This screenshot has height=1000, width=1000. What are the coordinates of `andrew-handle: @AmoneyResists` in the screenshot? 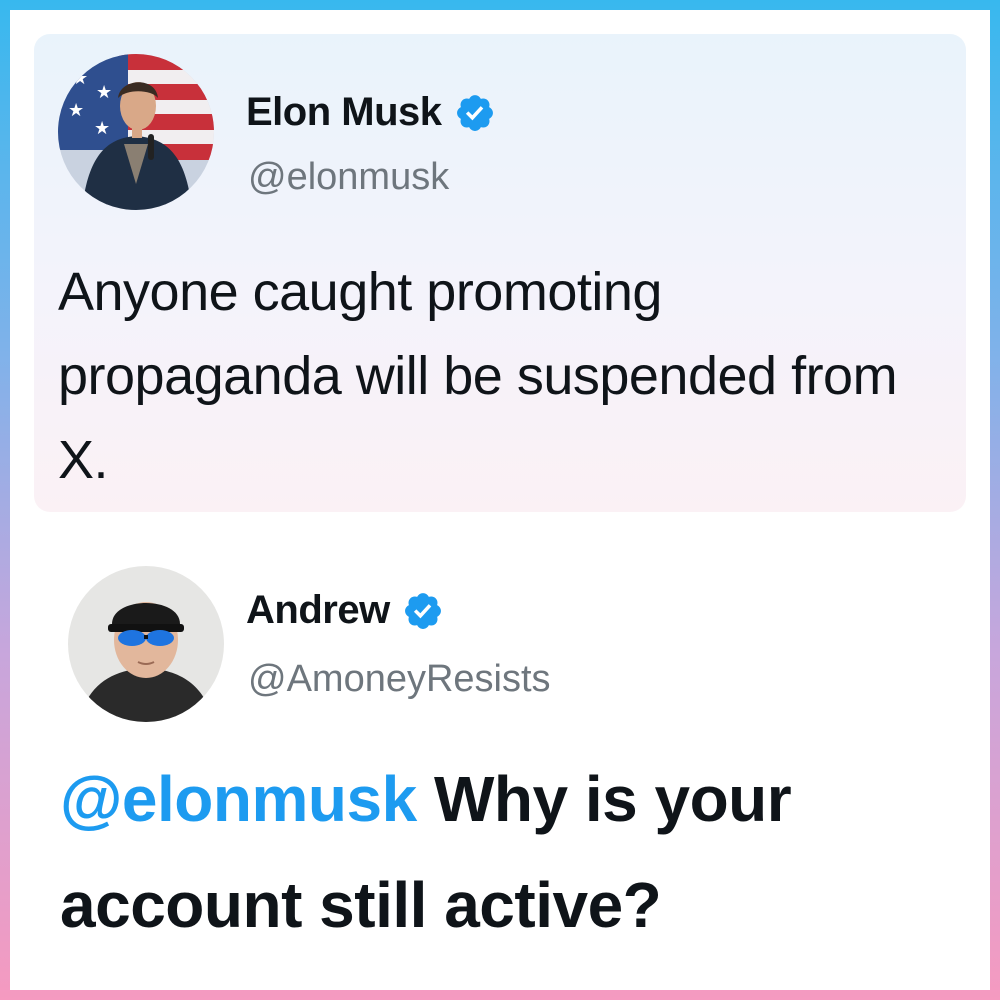 It's located at (399, 679).